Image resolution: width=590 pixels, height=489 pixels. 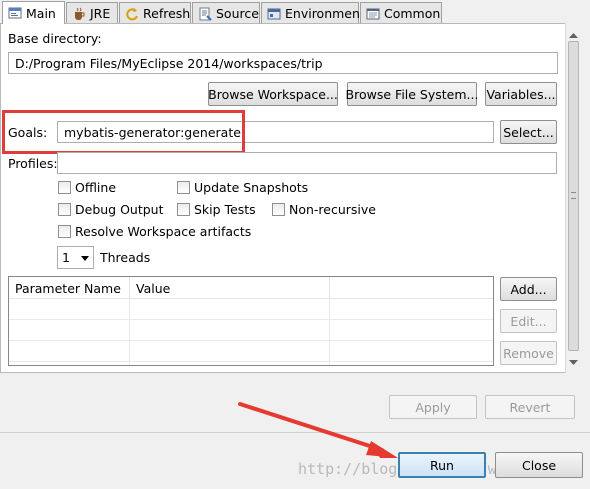 I want to click on tab-label: Main, so click(x=41, y=13).